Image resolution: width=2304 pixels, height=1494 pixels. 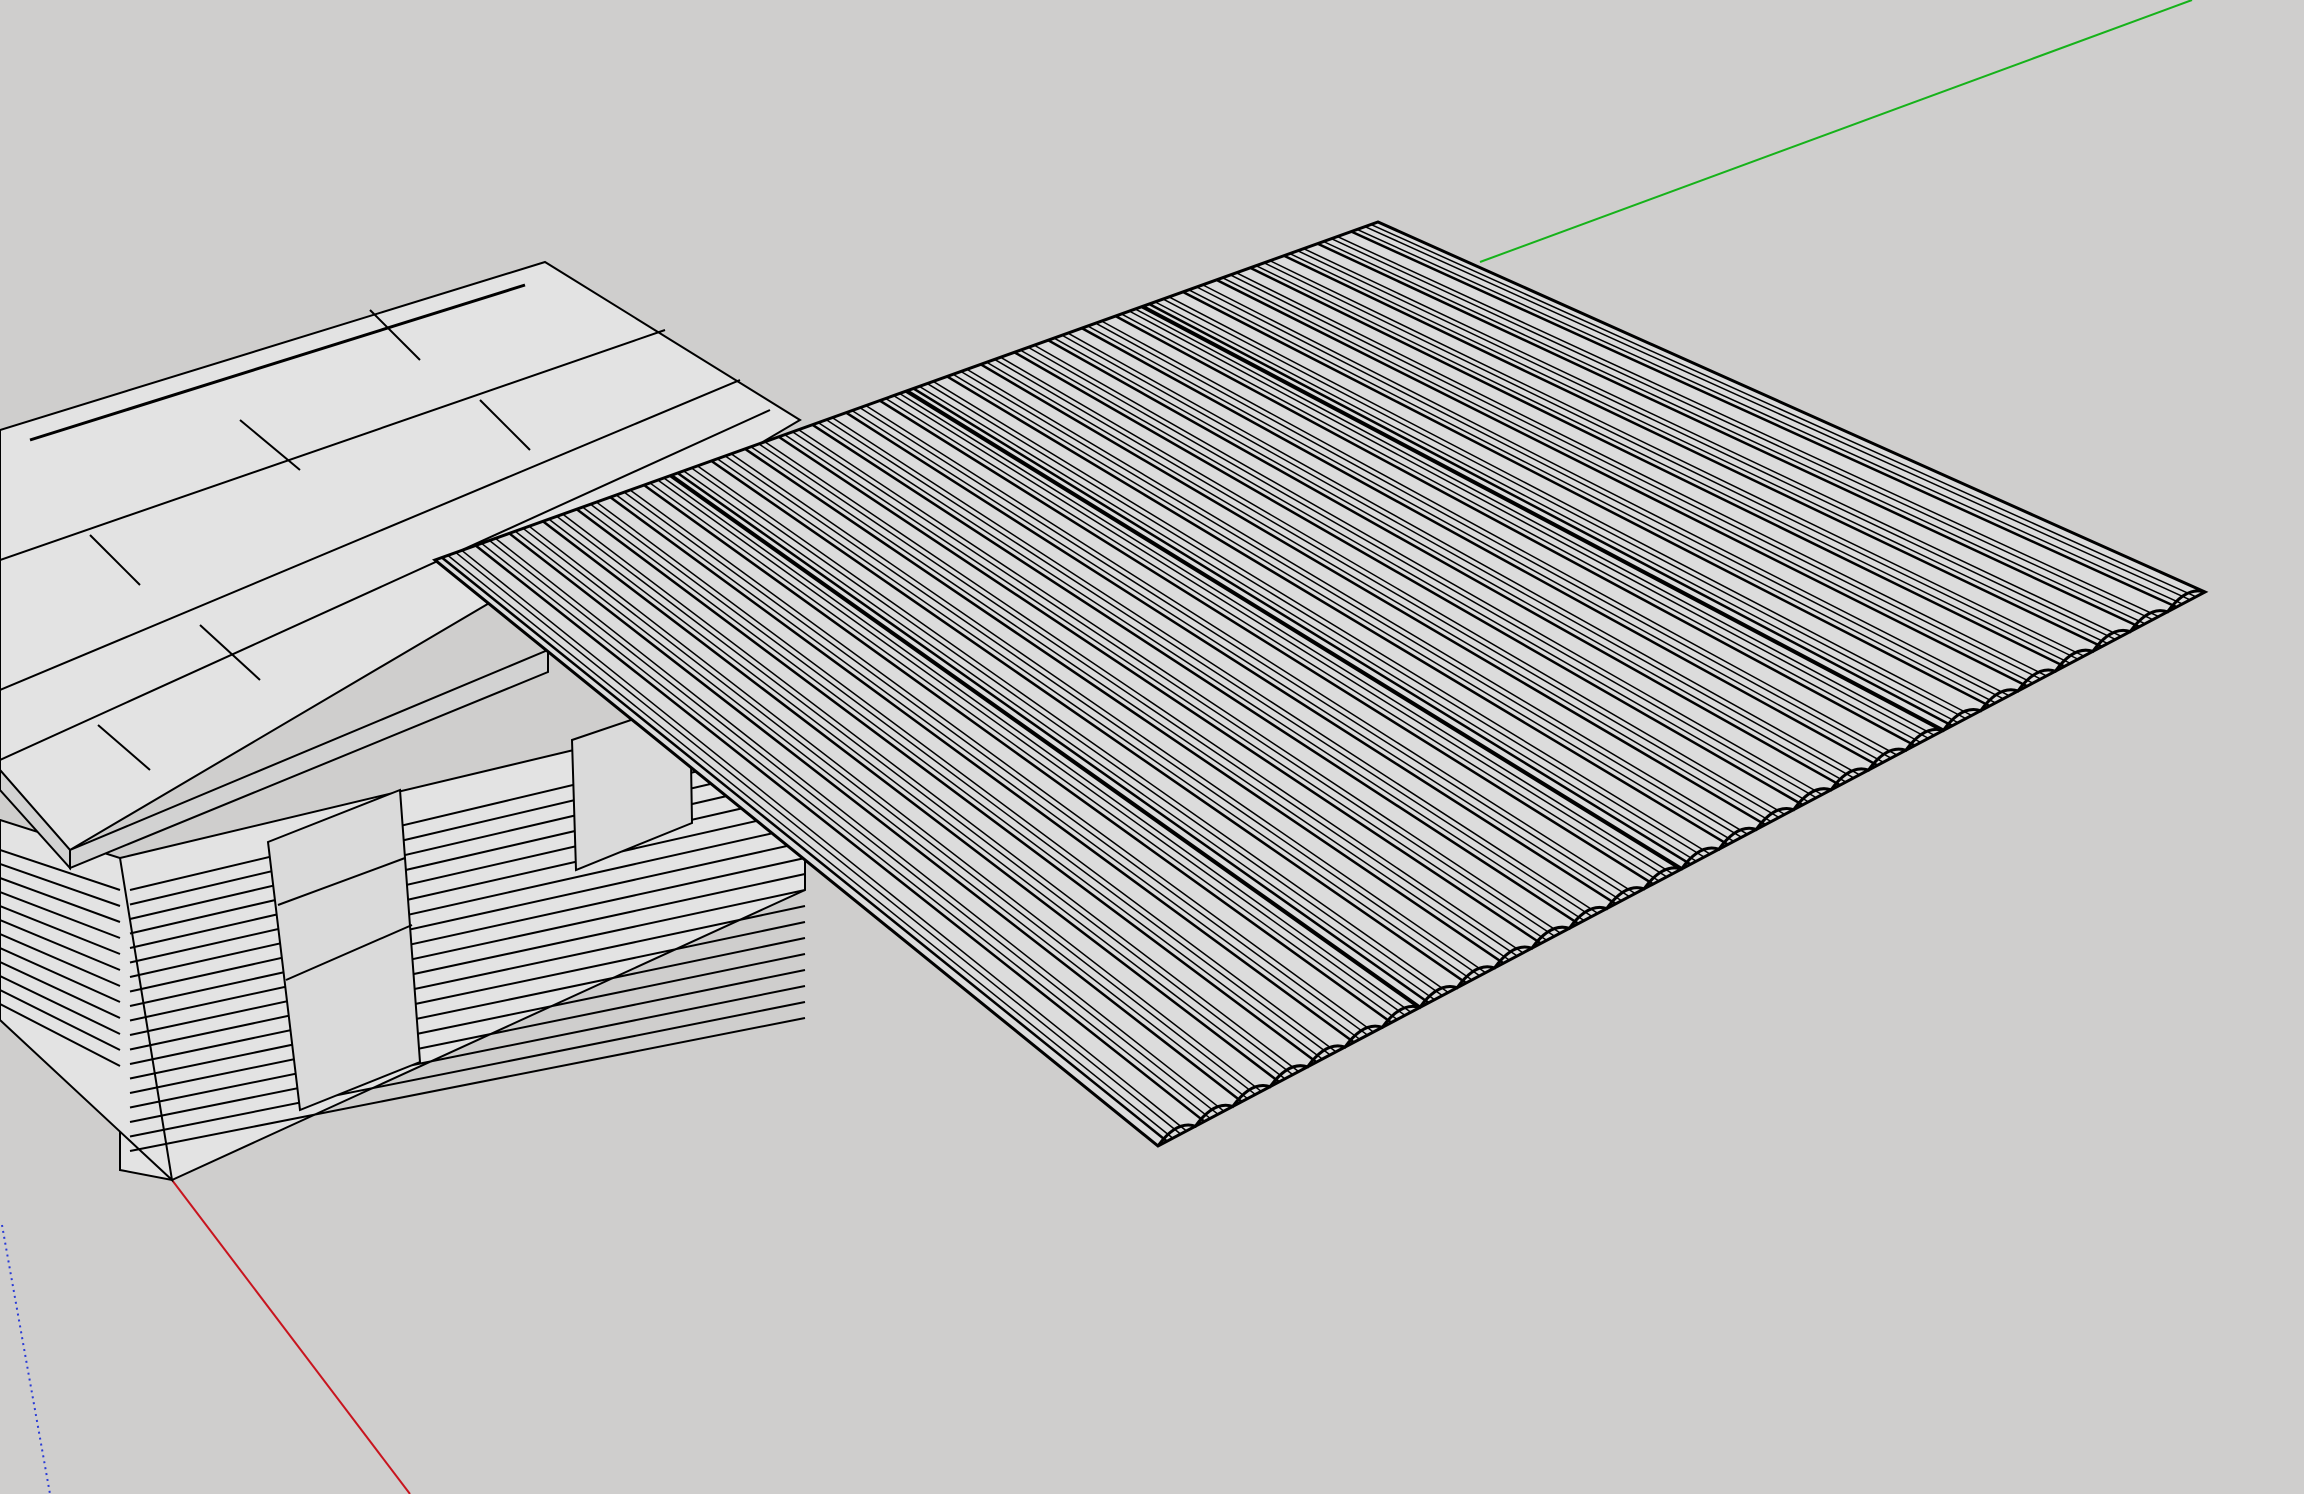 What do you see at coordinates (26, 1359) in the screenshot?
I see `blue-axis` at bounding box center [26, 1359].